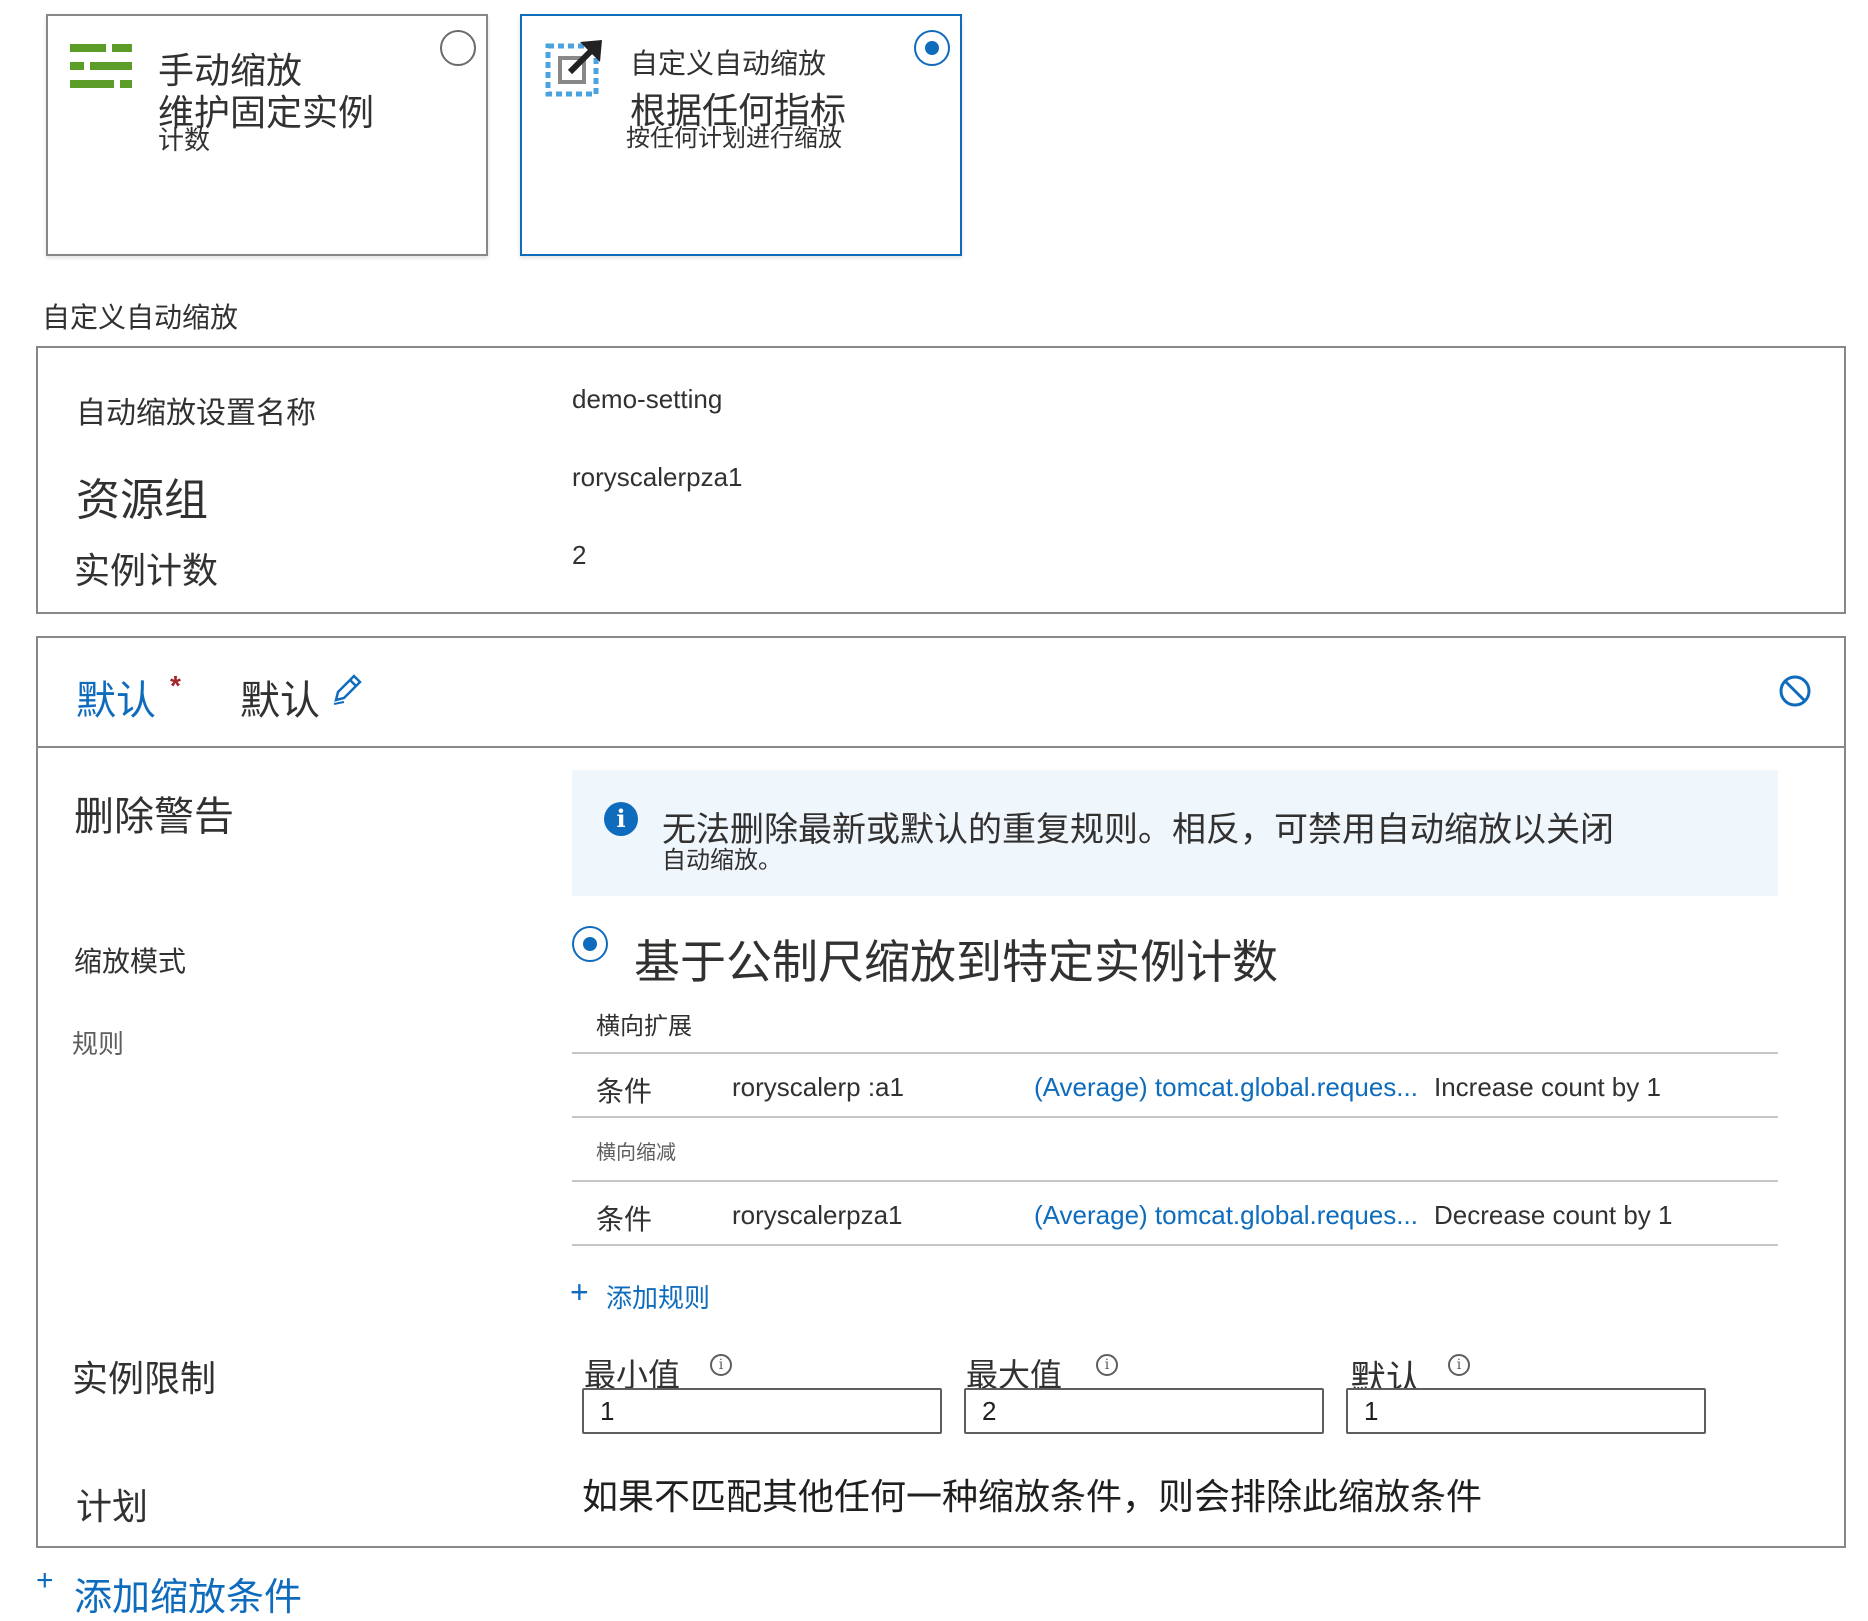 Image resolution: width=1868 pixels, height=1621 pixels. What do you see at coordinates (112, 1506) in the screenshot?
I see `schedule-label: 计划` at bounding box center [112, 1506].